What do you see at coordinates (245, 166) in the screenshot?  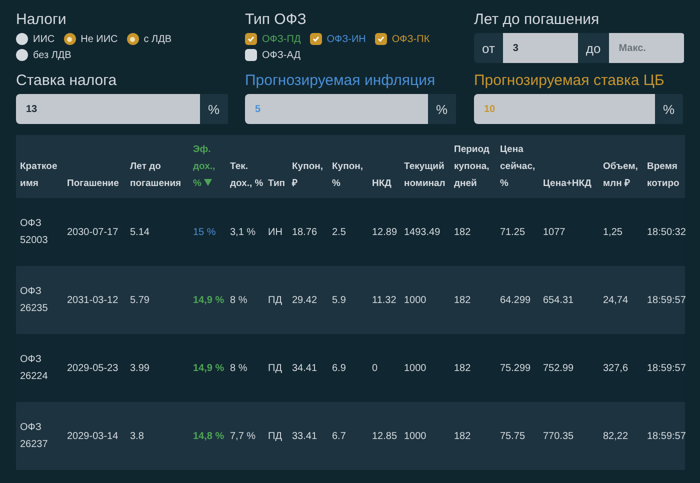 I see `column-header: Тек. дох., %` at bounding box center [245, 166].